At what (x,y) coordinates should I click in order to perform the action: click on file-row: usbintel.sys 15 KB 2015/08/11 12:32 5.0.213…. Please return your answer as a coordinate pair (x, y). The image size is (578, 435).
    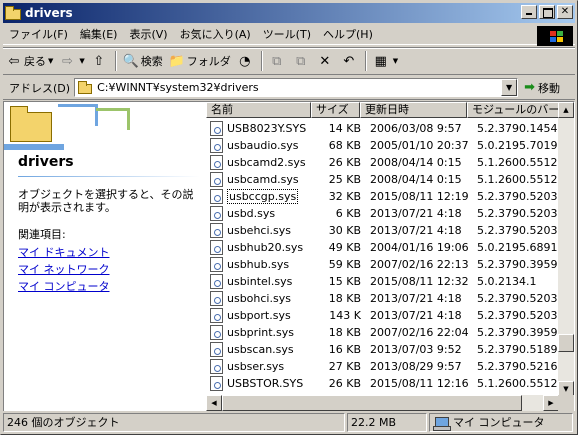
    Looking at the image, I should click on (382, 281).